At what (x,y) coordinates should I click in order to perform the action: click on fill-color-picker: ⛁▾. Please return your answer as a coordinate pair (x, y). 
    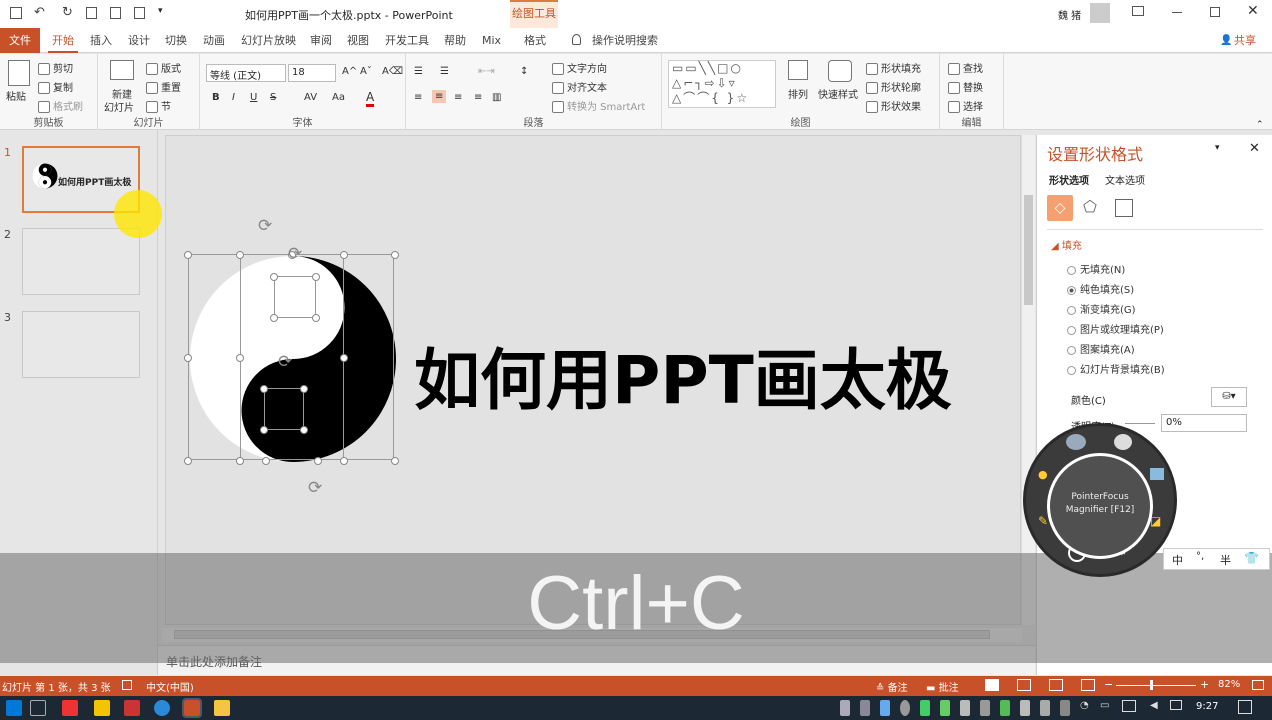
    Looking at the image, I should click on (1229, 397).